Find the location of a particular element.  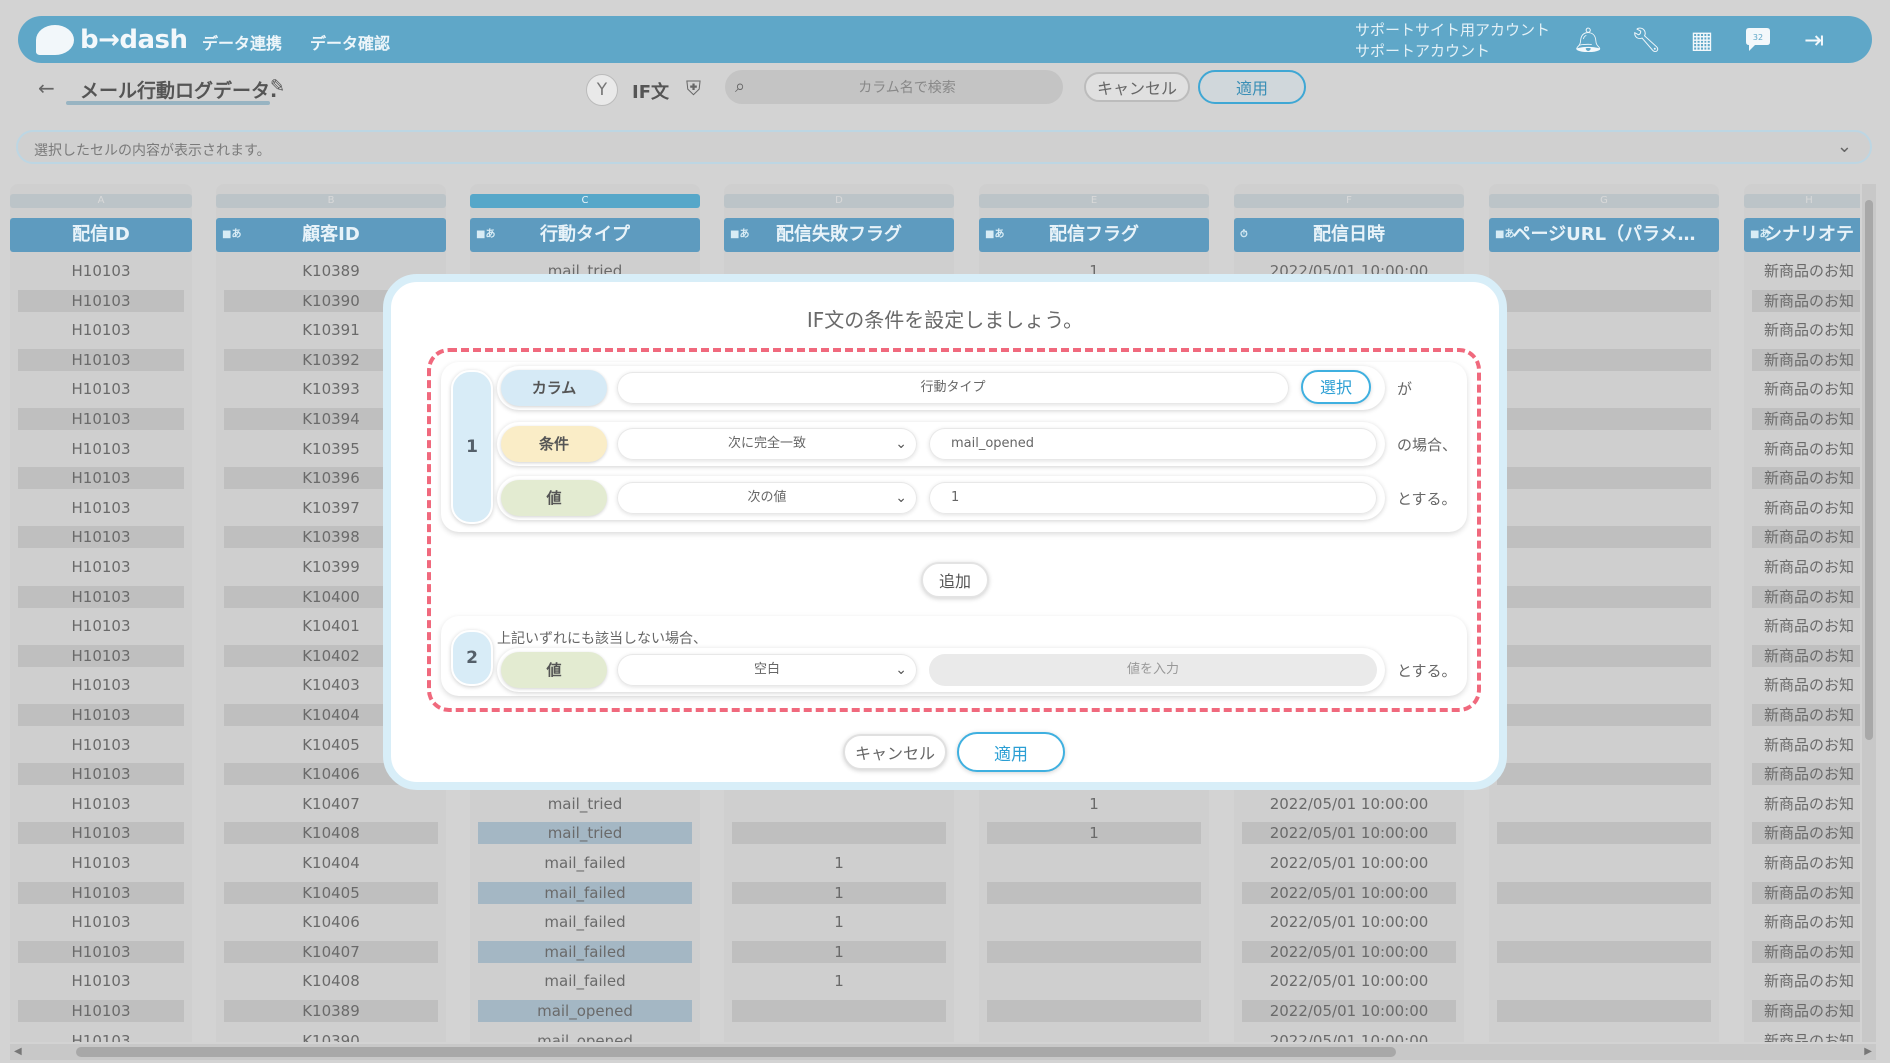

table-cell: K10406 is located at coordinates (331, 922).